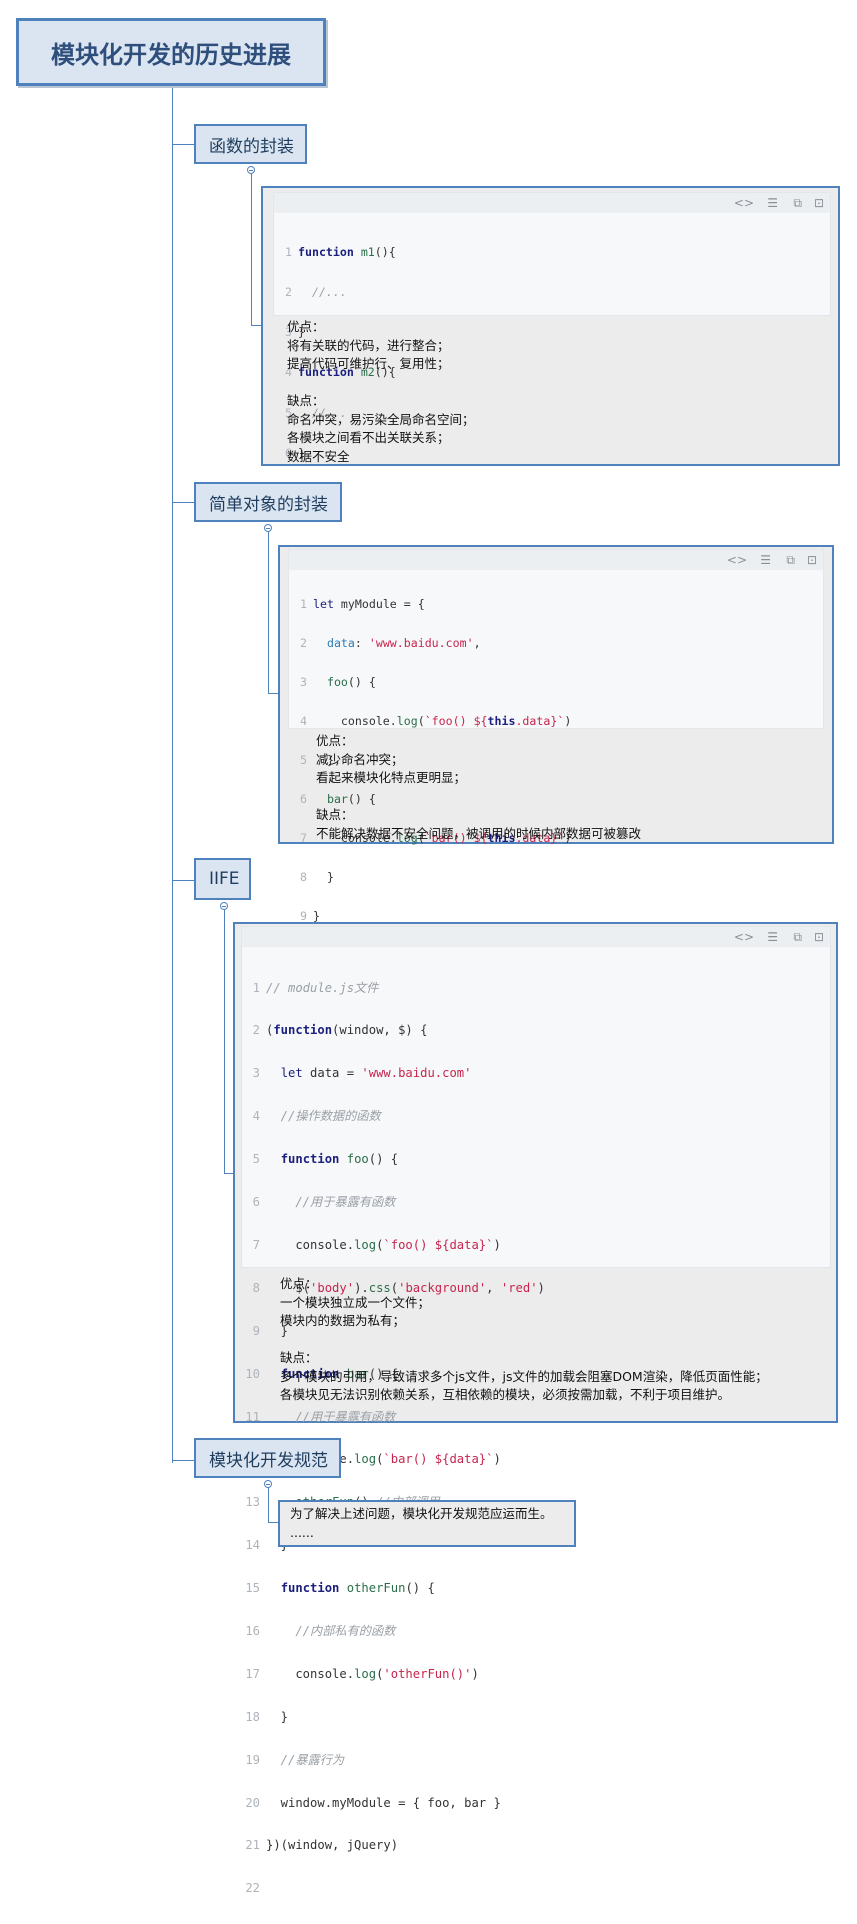 Image resolution: width=857 pixels, height=1924 pixels. Describe the element at coordinates (172, 774) in the screenshot. I see `main-trunk` at that location.